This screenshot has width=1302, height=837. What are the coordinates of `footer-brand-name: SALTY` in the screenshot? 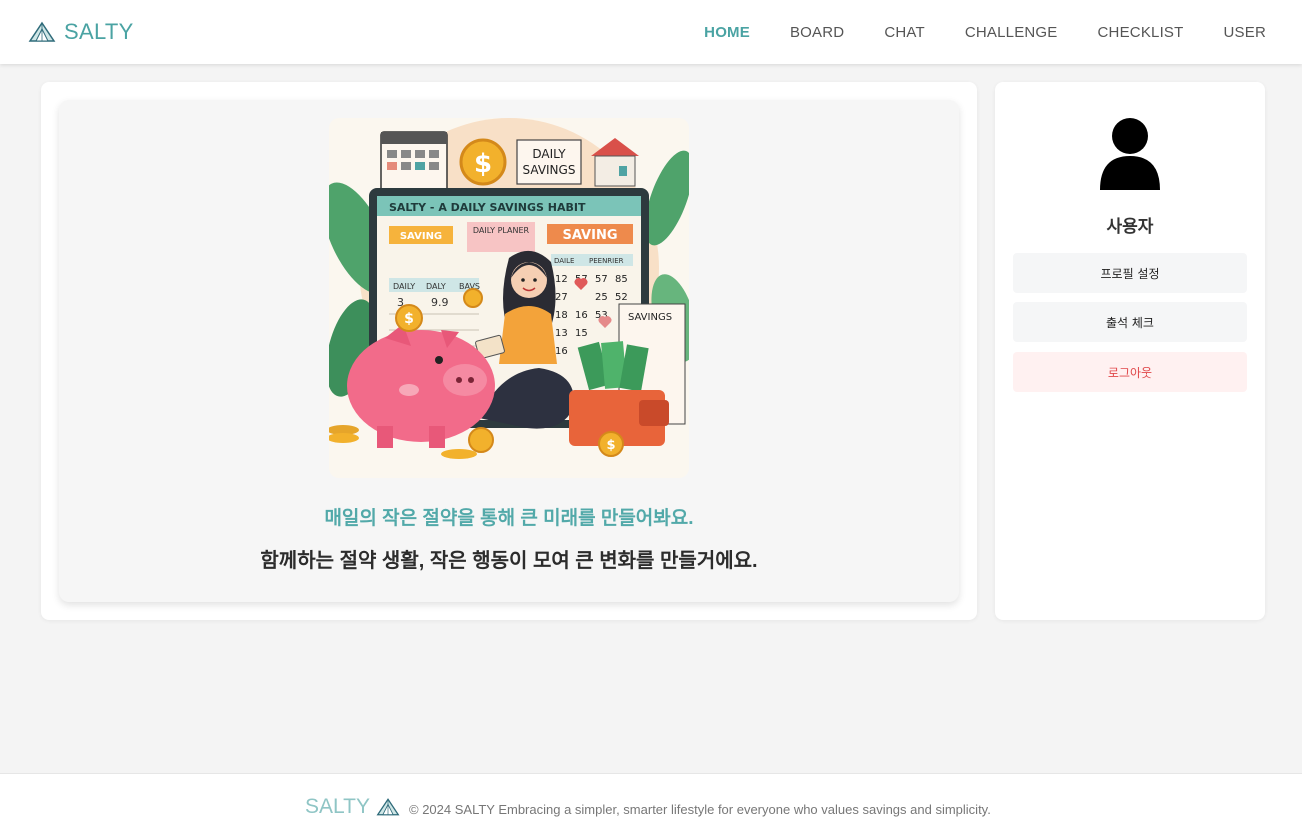 It's located at (337, 806).